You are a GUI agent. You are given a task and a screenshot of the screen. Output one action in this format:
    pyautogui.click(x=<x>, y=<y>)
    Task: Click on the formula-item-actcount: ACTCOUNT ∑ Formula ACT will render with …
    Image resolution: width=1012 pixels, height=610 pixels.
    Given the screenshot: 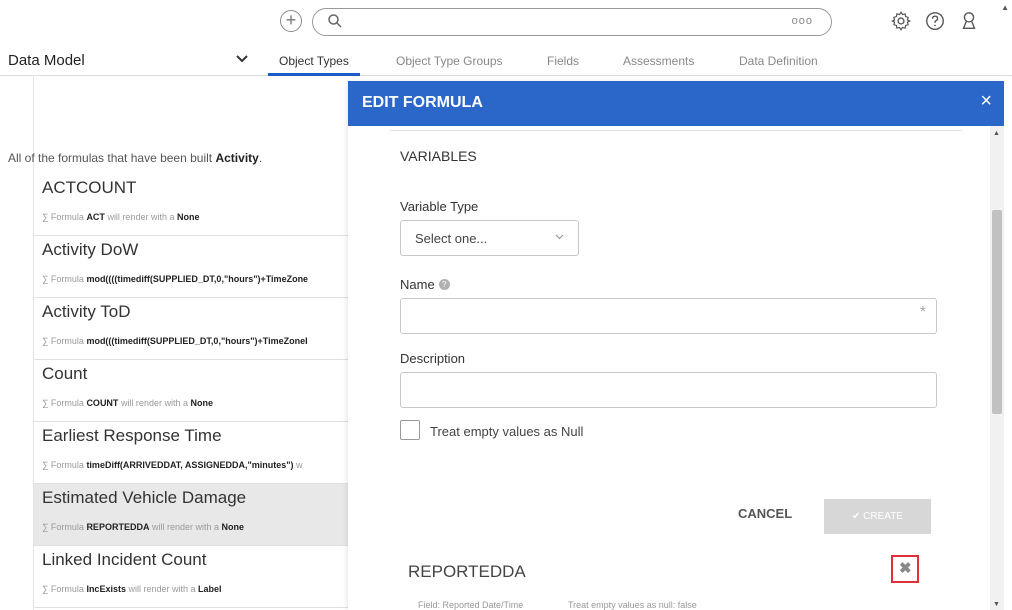 What is the action you would take?
    pyautogui.click(x=191, y=205)
    